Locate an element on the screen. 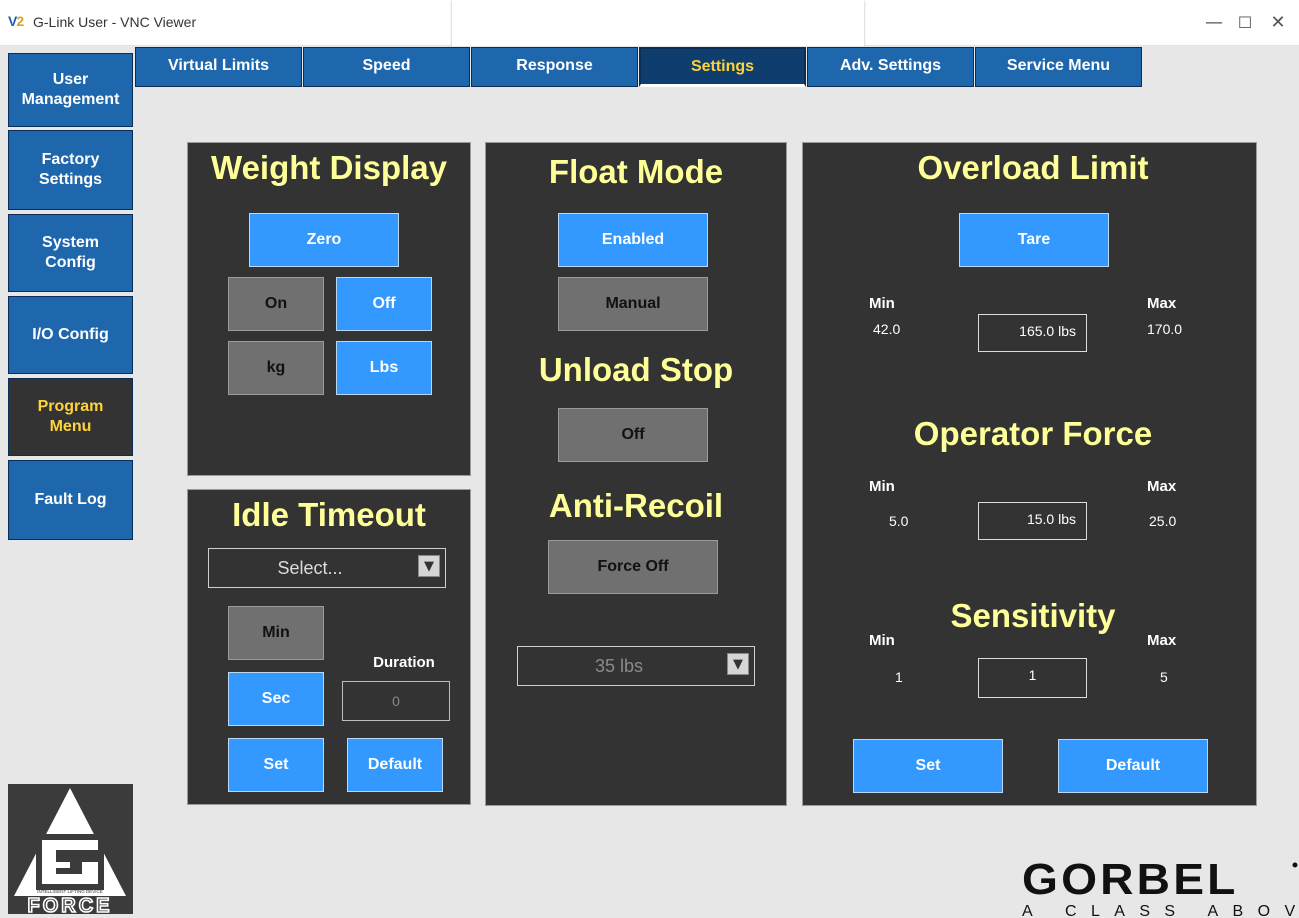 This screenshot has width=1299, height=918. vnc-toolbar-tab is located at coordinates (658, 25).